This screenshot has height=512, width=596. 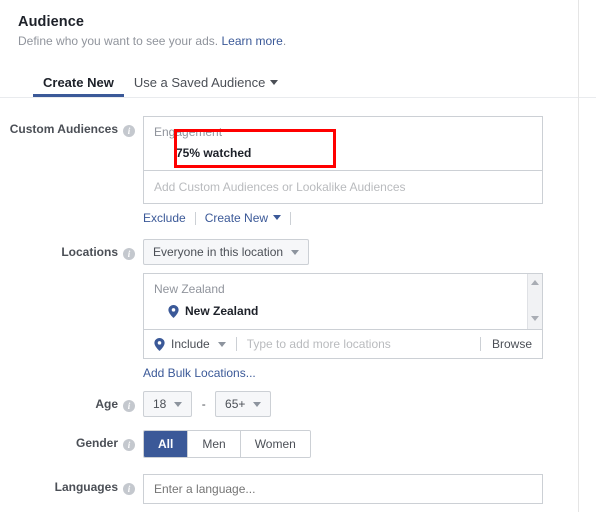 What do you see at coordinates (166, 444) in the screenshot?
I see `gender-option-all: All` at bounding box center [166, 444].